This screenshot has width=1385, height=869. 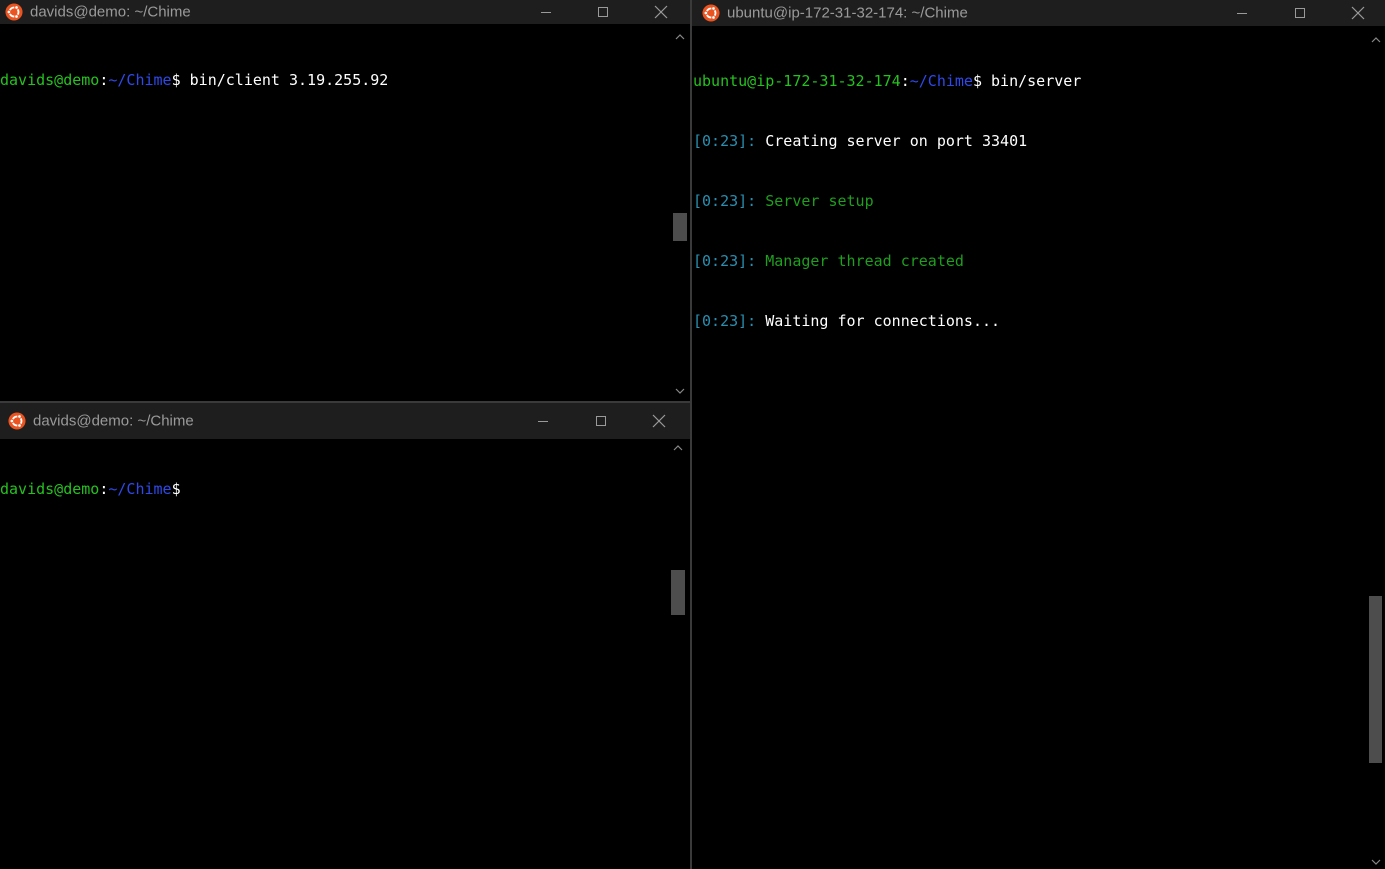 What do you see at coordinates (860, 261) in the screenshot?
I see `log-message: Manager thread created` at bounding box center [860, 261].